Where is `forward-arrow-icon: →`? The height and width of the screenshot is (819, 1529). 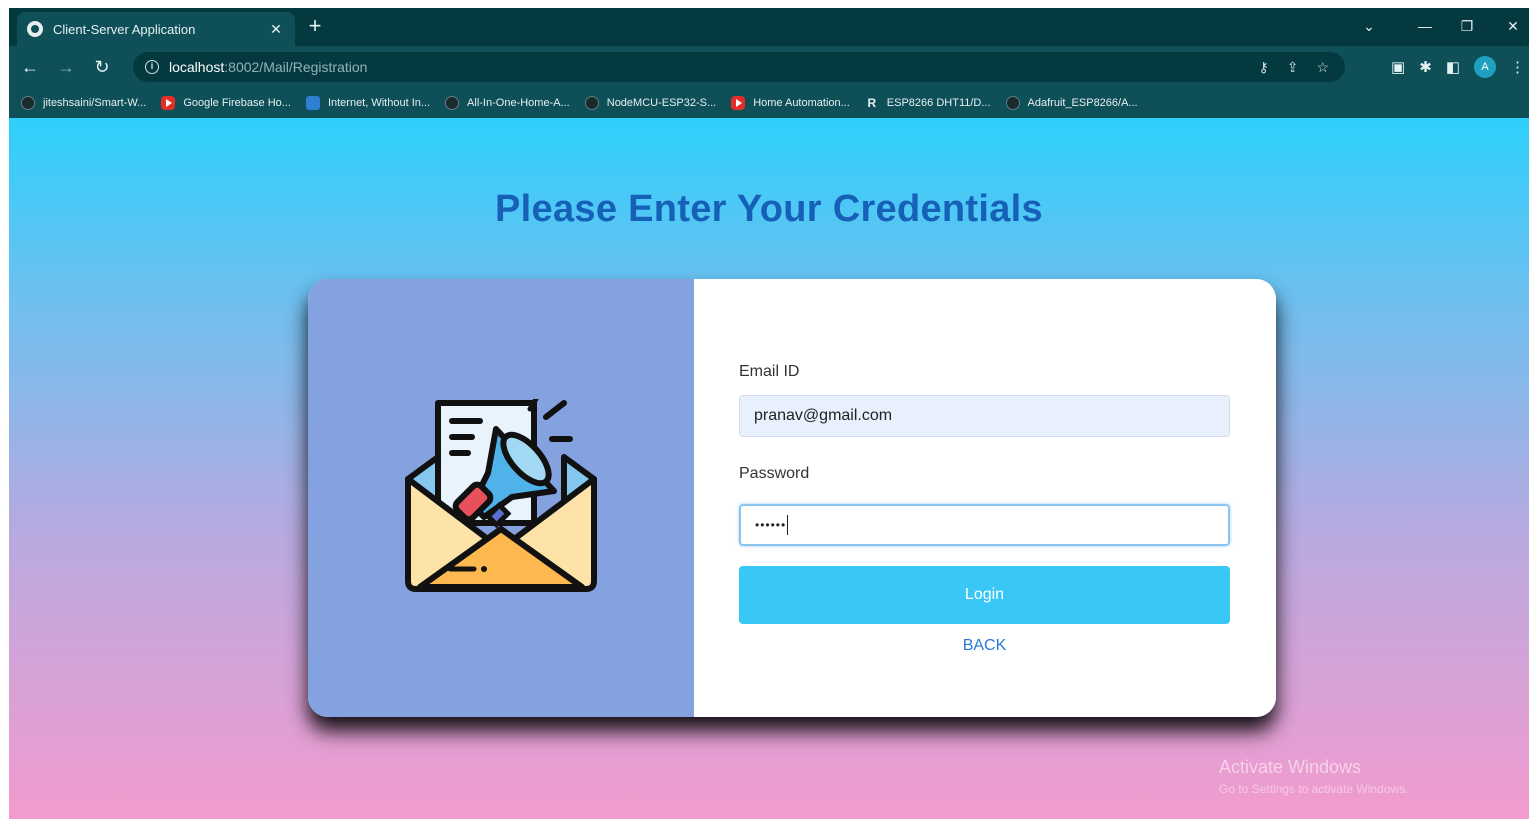 forward-arrow-icon: → is located at coordinates (66, 67).